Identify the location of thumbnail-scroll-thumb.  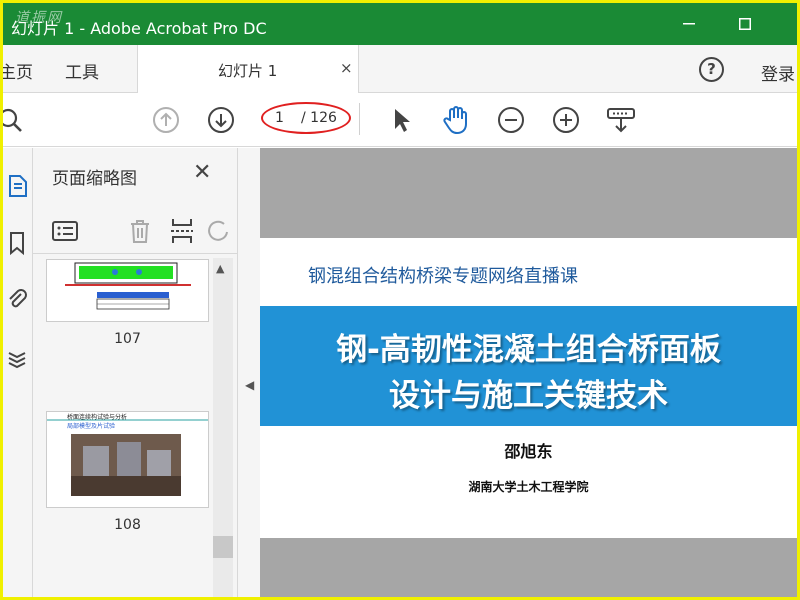
(223, 547).